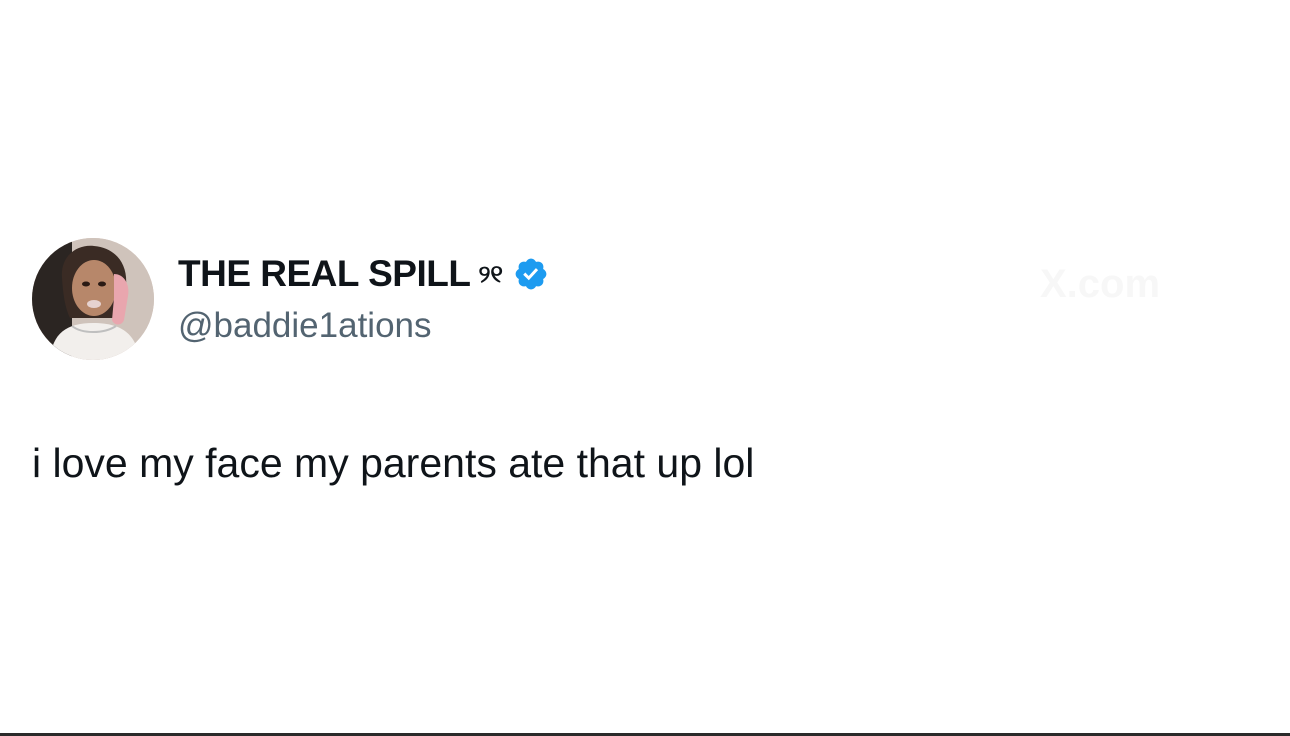 This screenshot has width=1290, height=736. I want to click on watermark: X.com, so click(1100, 284).